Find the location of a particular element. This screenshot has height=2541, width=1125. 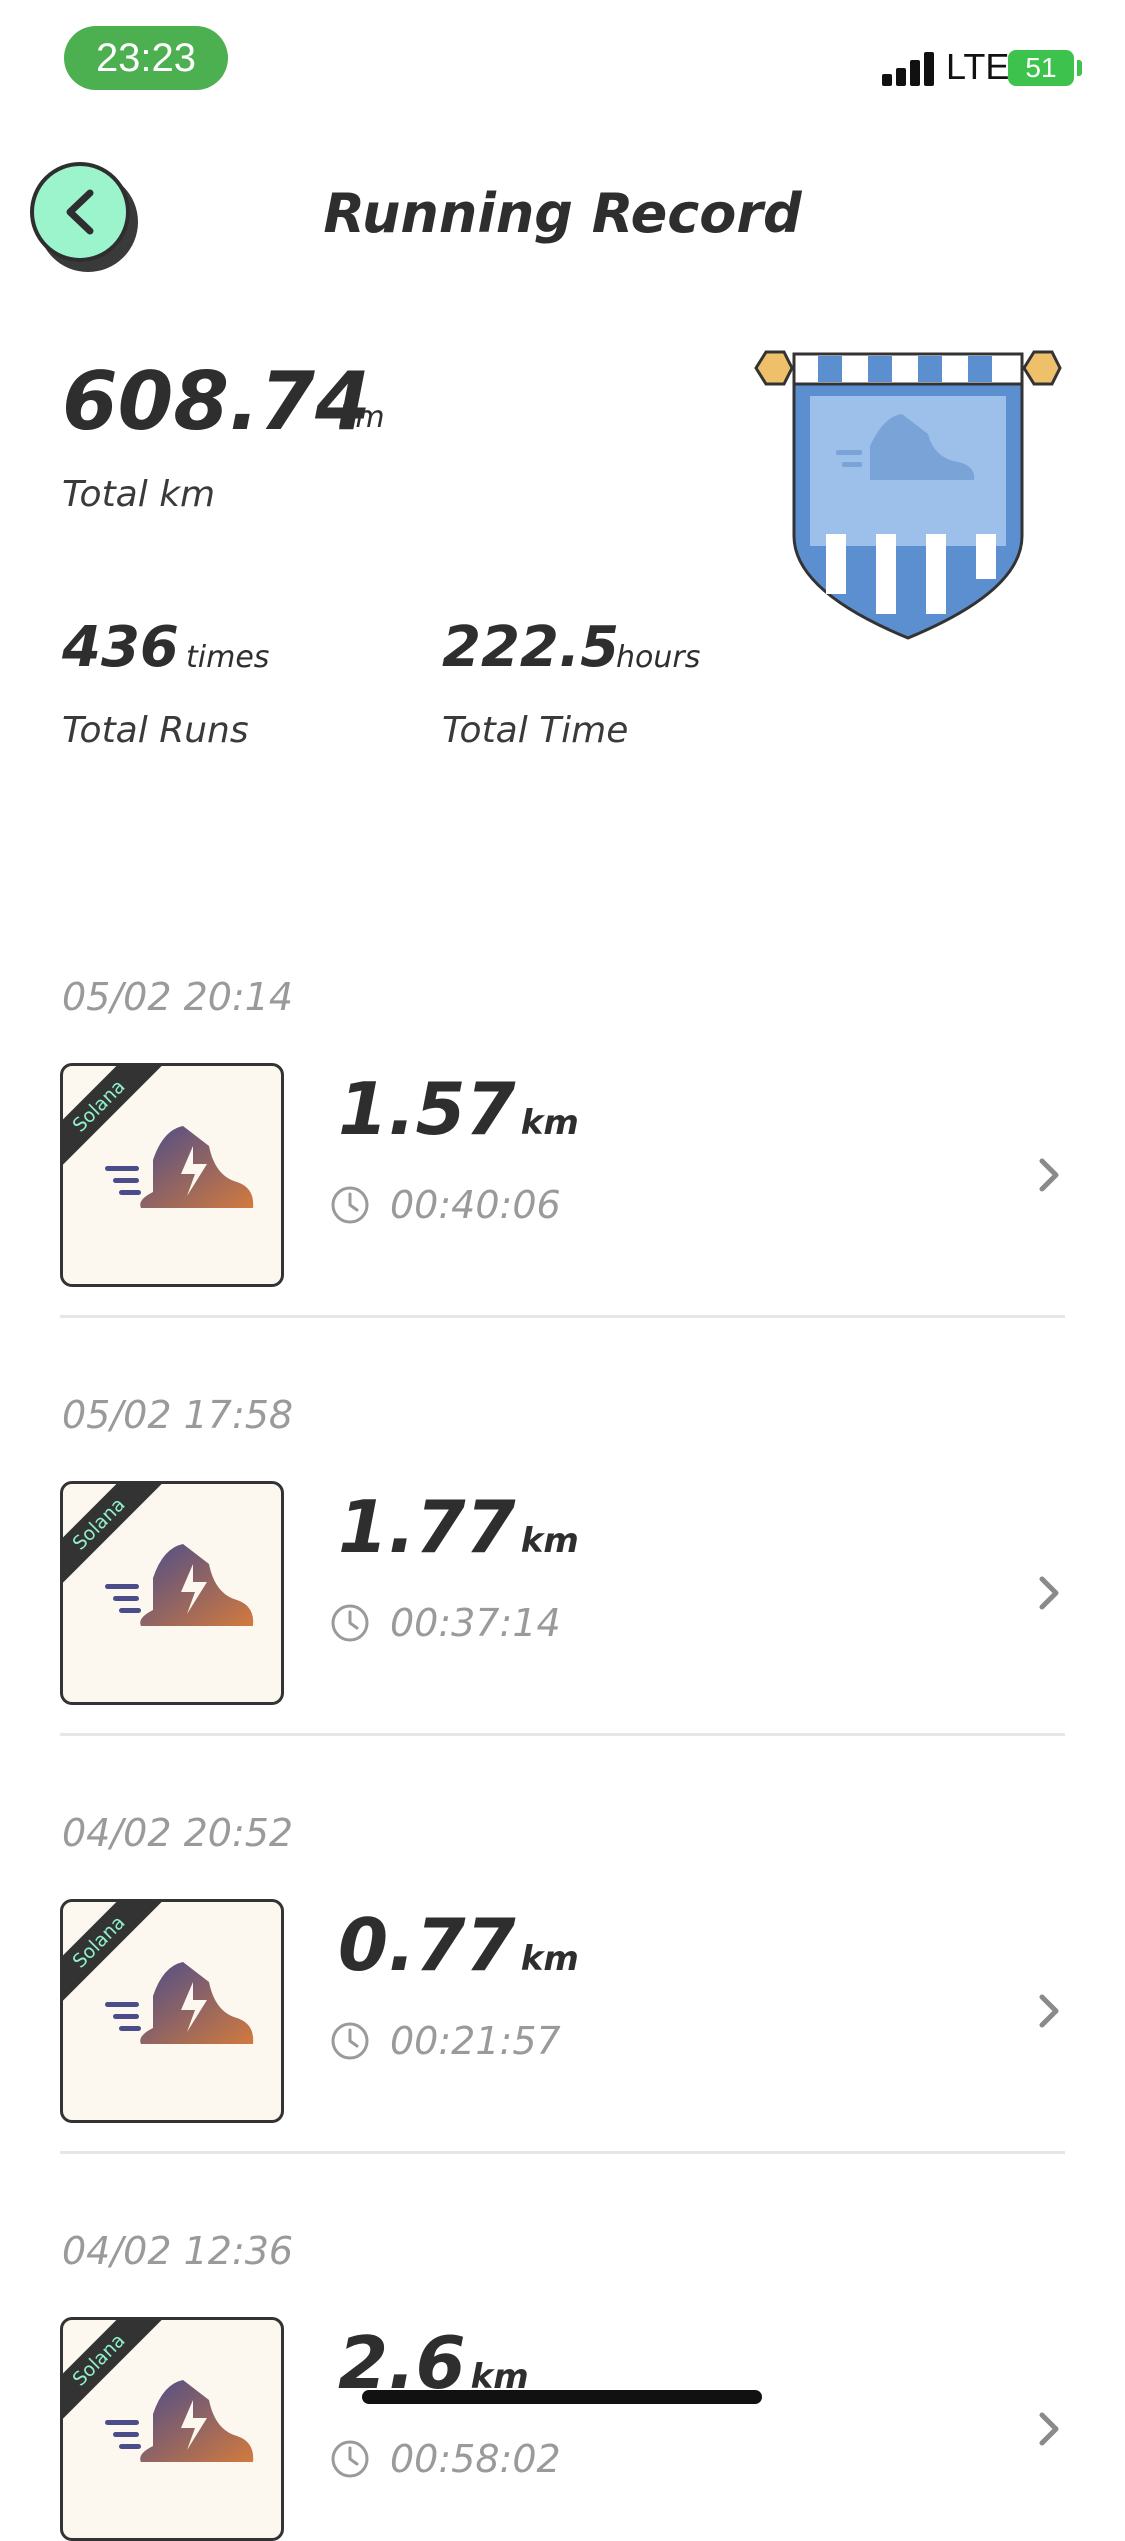

run-duration-row: 00:58:02 is located at coordinates (445, 2459).